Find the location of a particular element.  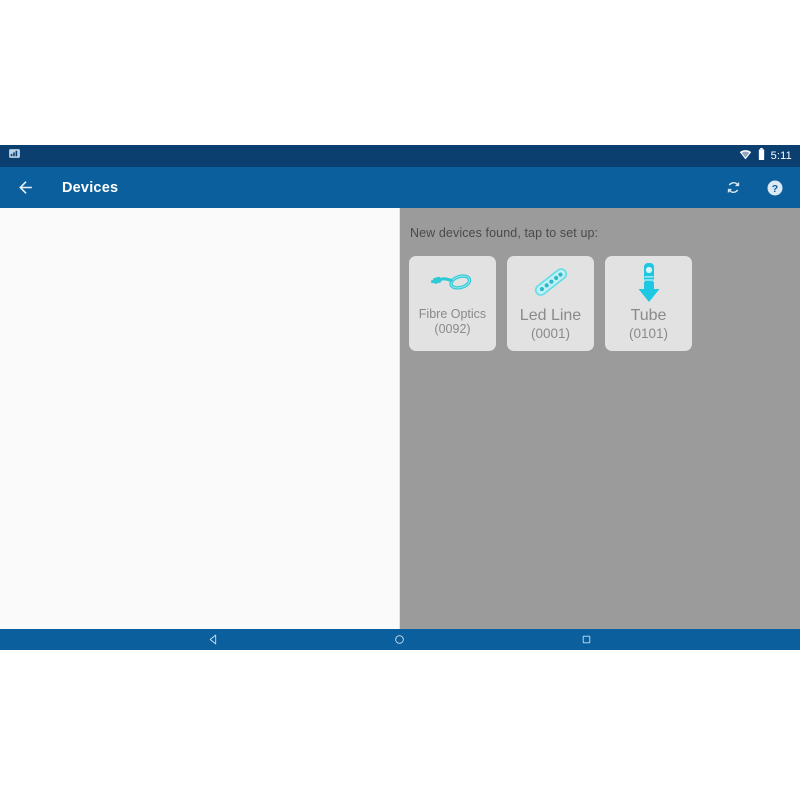

new-devices-heading: New devices found, tap to set up: is located at coordinates (504, 233).